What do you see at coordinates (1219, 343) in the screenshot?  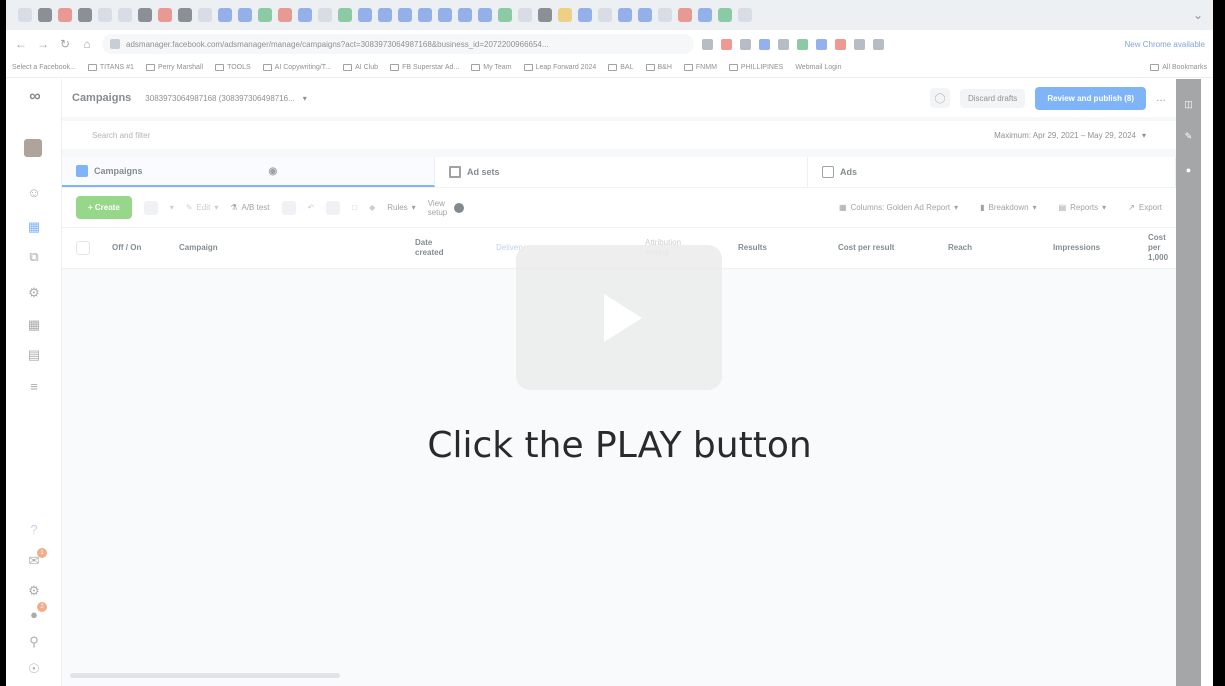 I see `right-letterbox` at bounding box center [1219, 343].